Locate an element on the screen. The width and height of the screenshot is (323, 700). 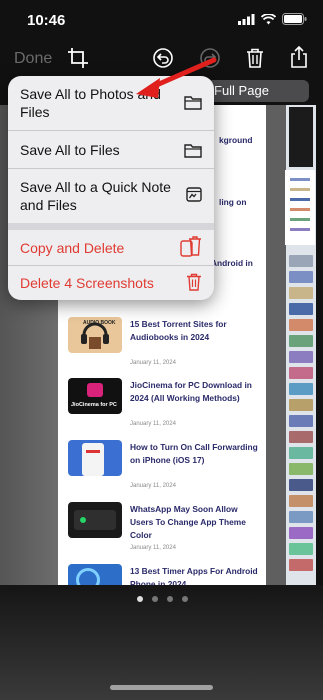
menu-item-save-files: Save All to Files is located at coordinates (111, 150).